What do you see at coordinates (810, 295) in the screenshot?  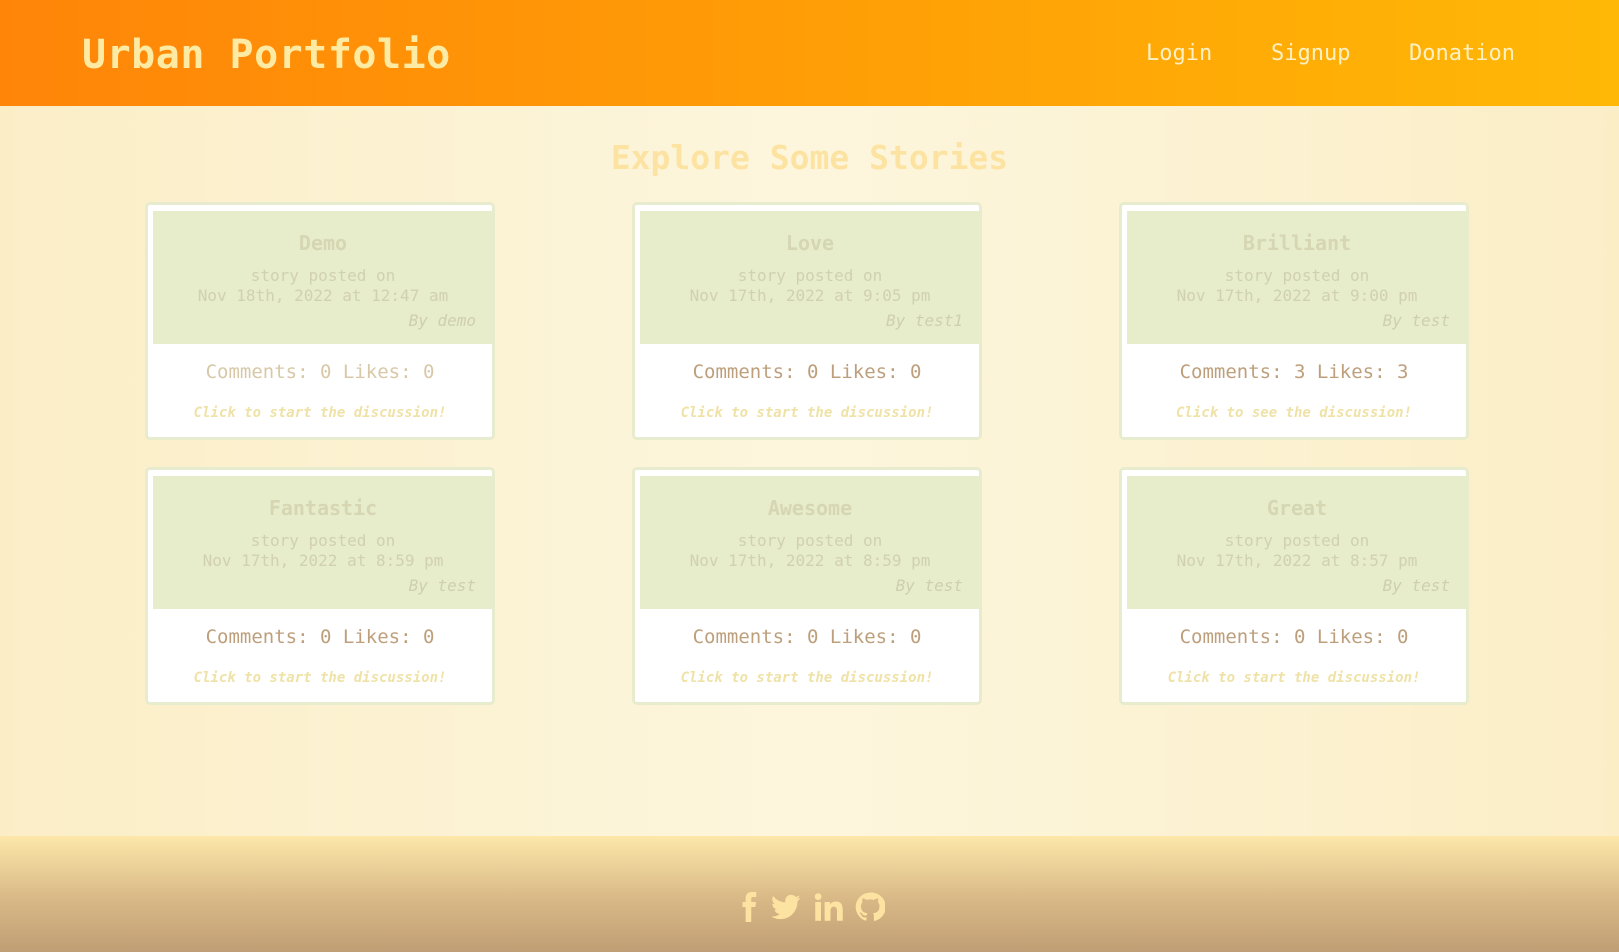 I see `story-date: Nov 17th, 2022 at 9:05 pm` at bounding box center [810, 295].